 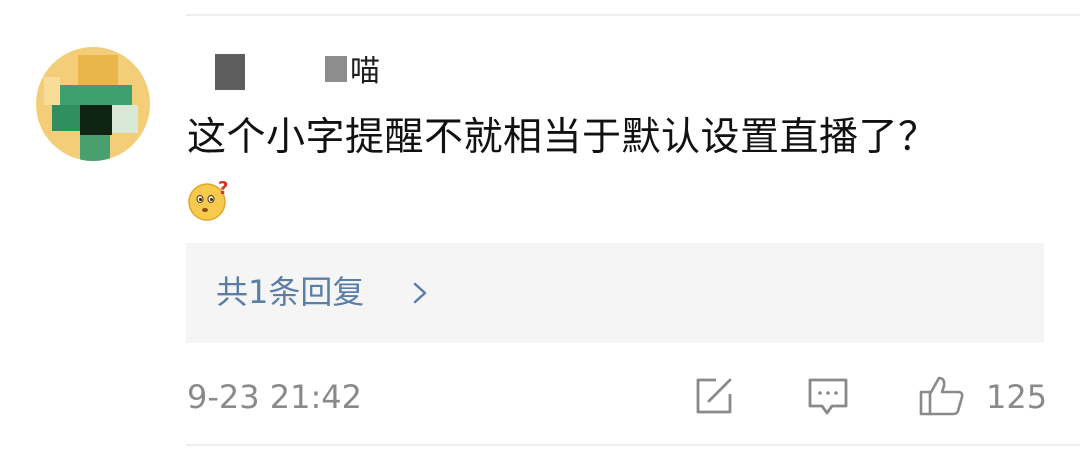 I want to click on confused-face-icon: ?, so click(x=208, y=199).